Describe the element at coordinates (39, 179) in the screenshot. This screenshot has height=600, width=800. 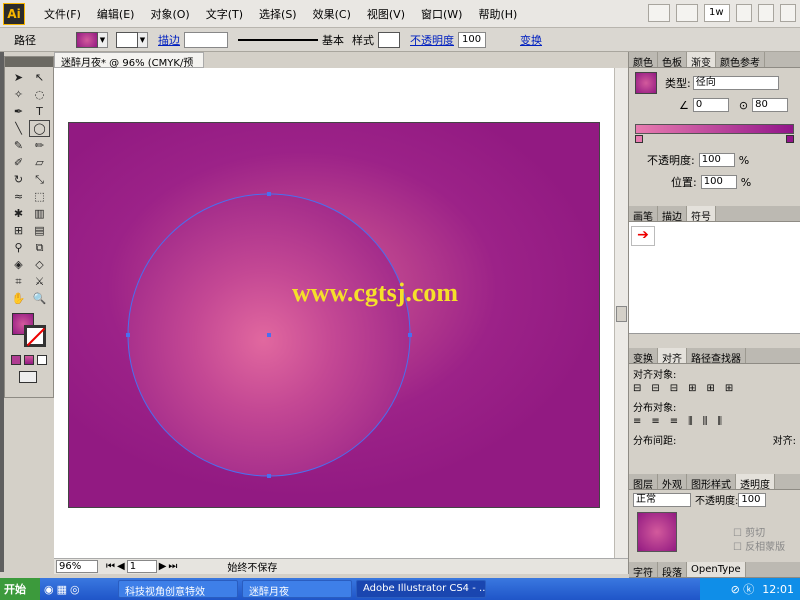
I see `scale-tool-icon: ⤡` at that location.